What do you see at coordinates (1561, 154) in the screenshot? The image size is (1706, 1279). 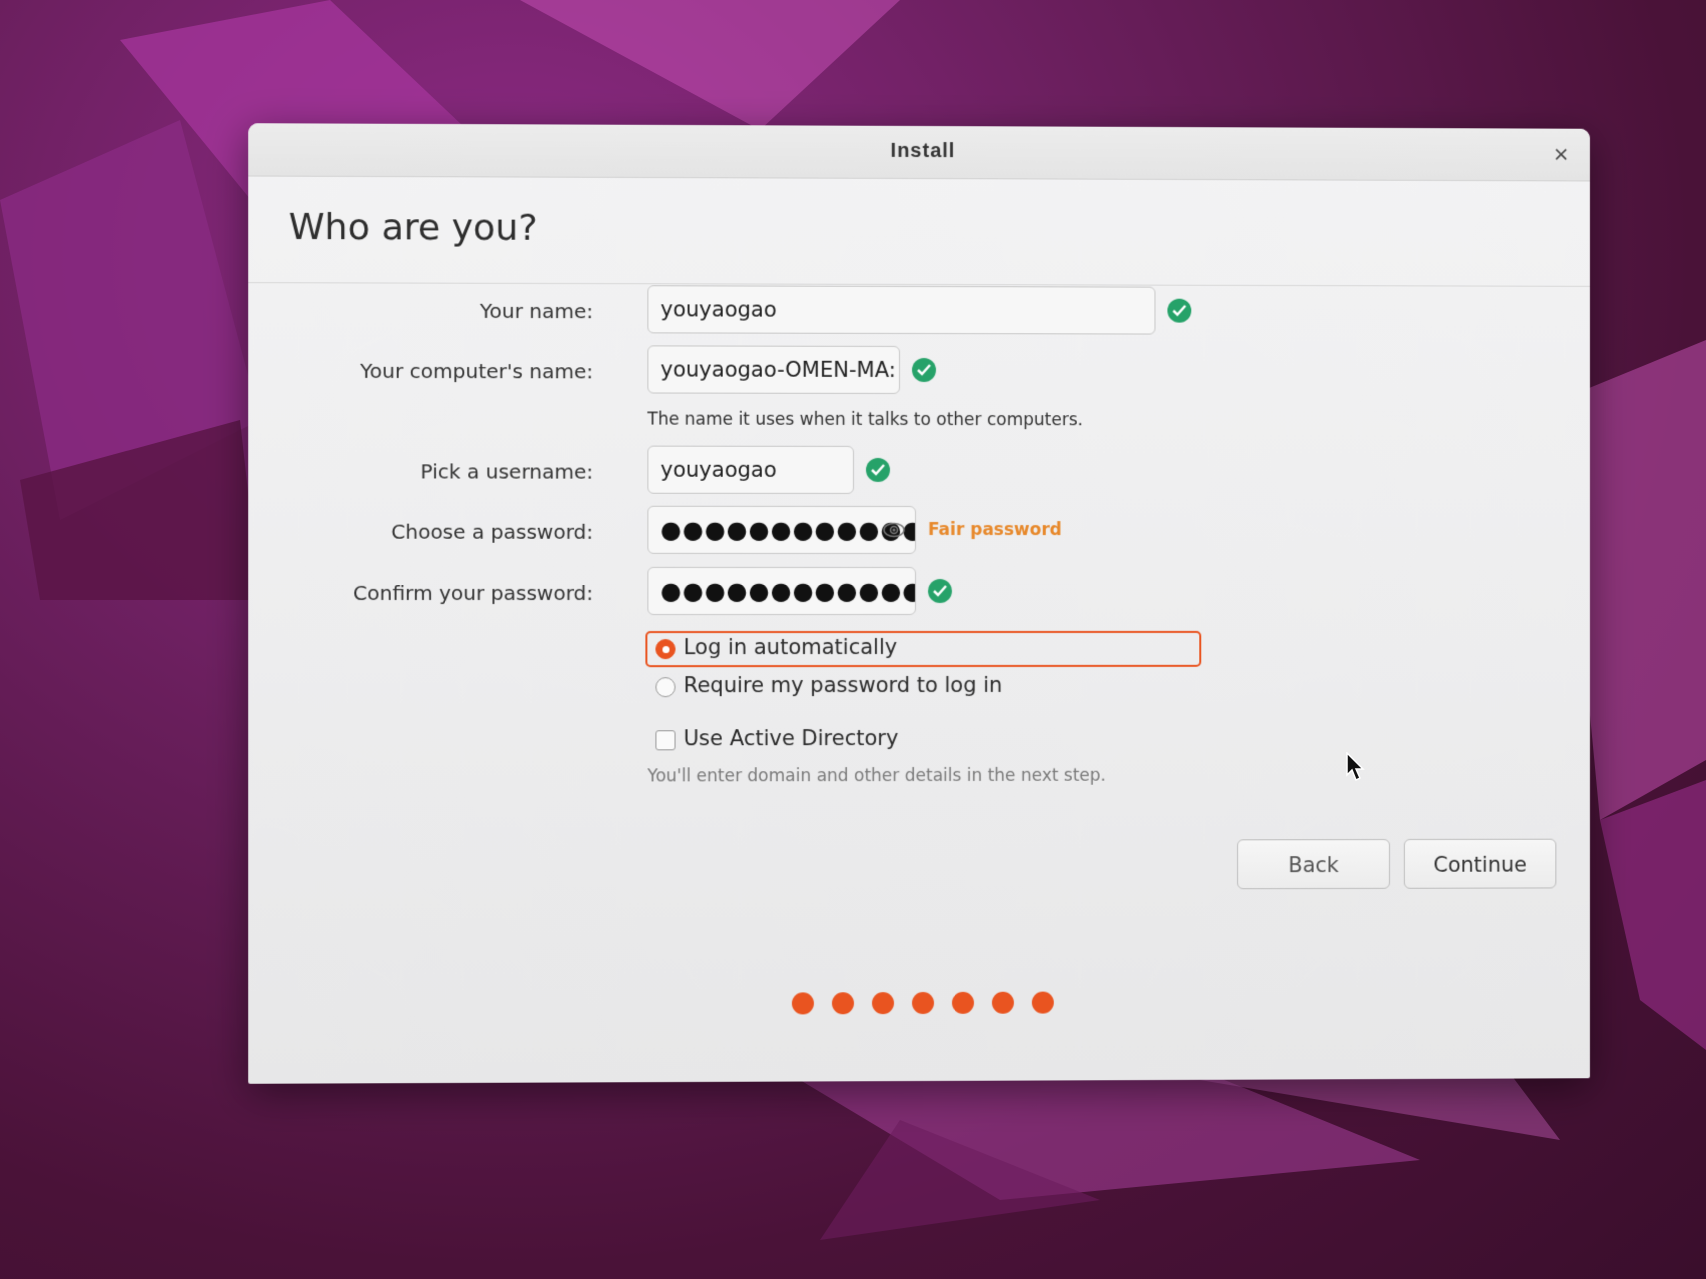 I see `close-button: ×` at bounding box center [1561, 154].